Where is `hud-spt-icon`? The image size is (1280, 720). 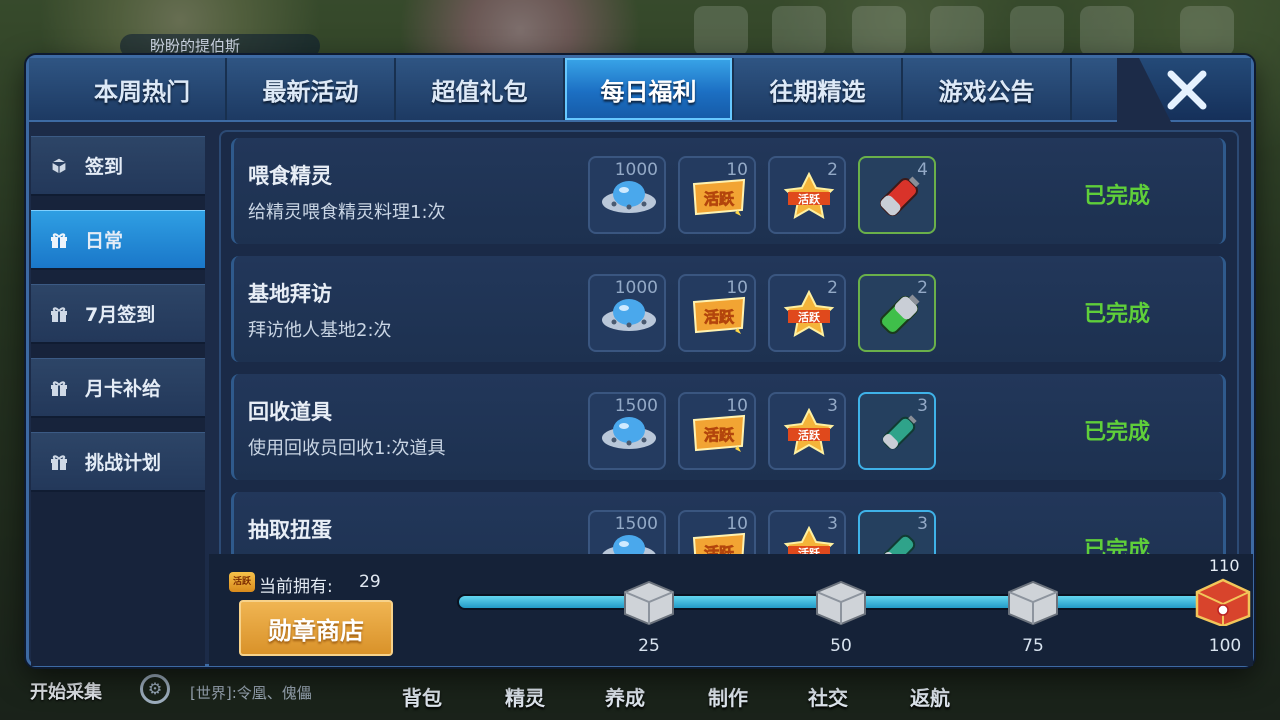 hud-spt-icon is located at coordinates (721, 31).